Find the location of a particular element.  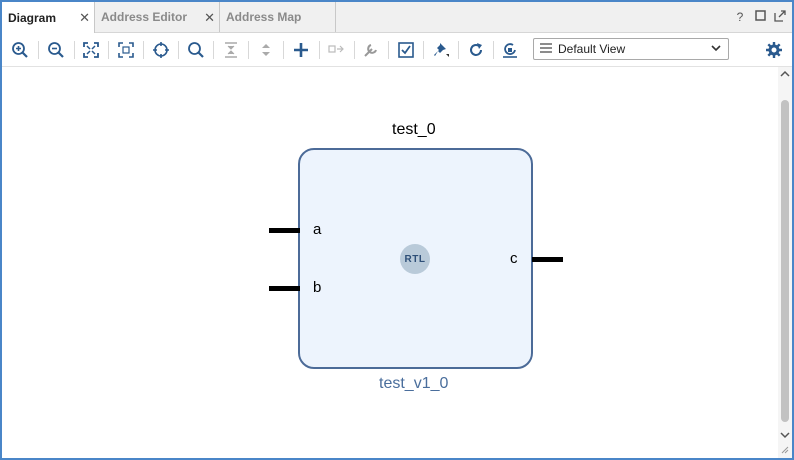

view-select-value: Default View is located at coordinates (592, 49).